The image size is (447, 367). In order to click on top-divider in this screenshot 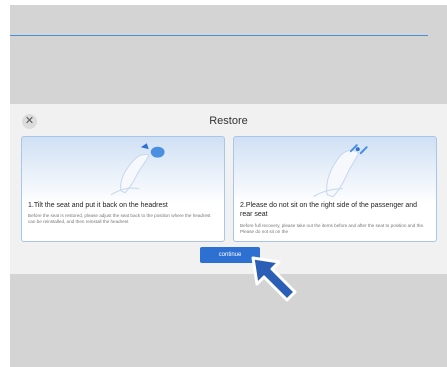, I will do `click(219, 35)`.